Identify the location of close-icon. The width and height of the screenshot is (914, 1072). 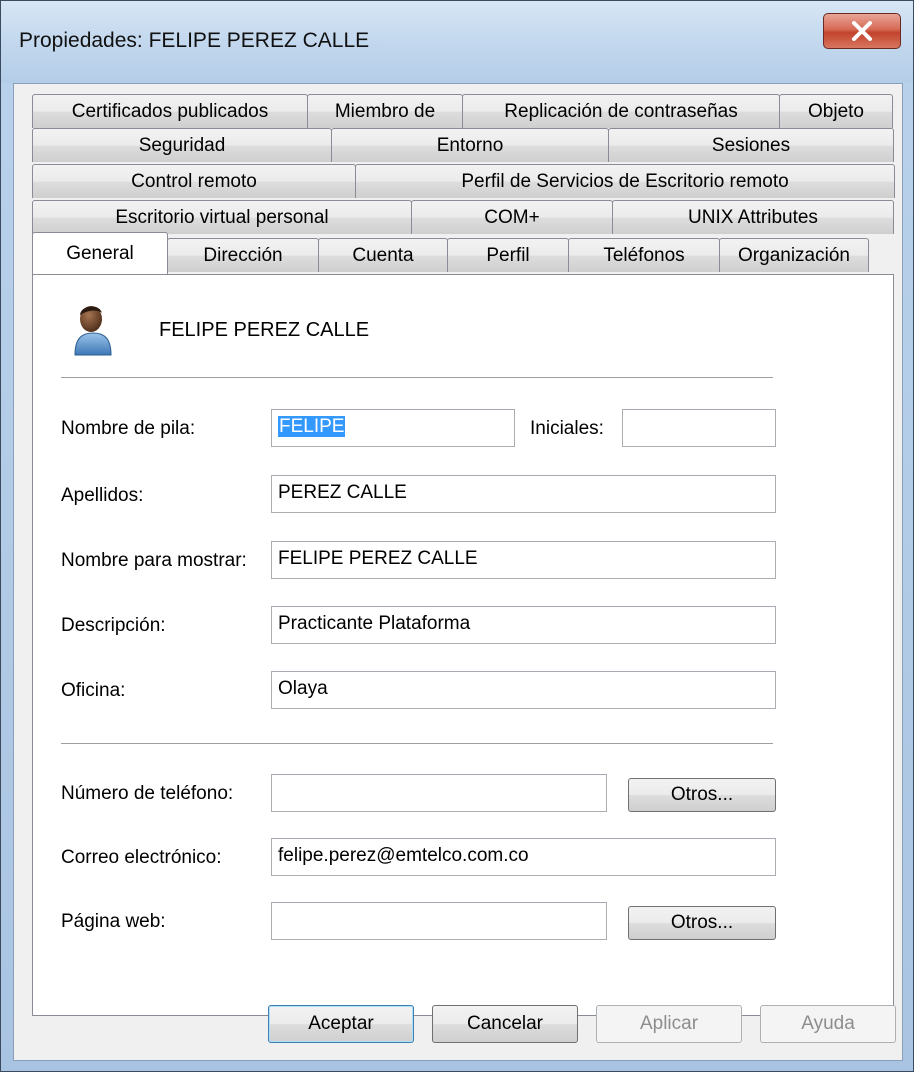
(862, 31).